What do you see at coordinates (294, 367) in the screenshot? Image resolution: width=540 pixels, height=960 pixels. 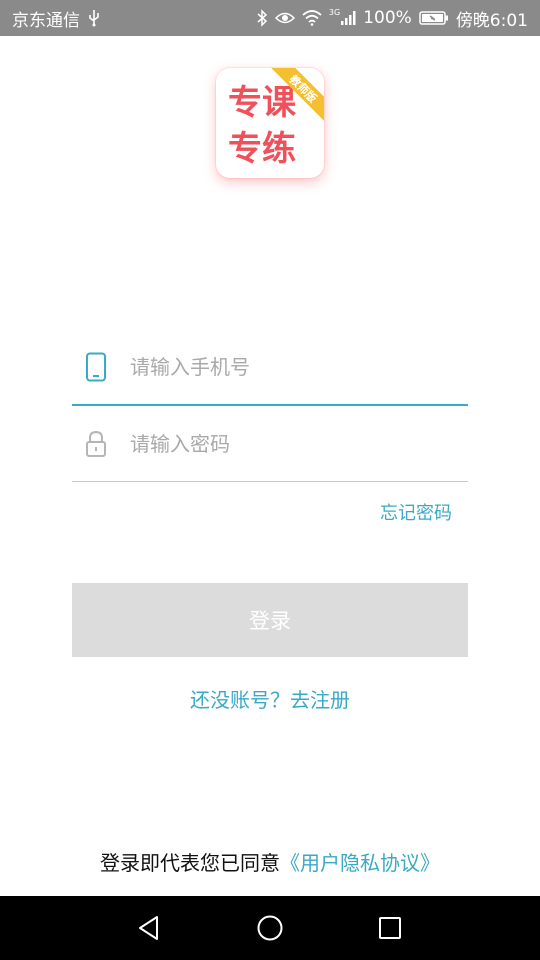 I see `phone-input` at bounding box center [294, 367].